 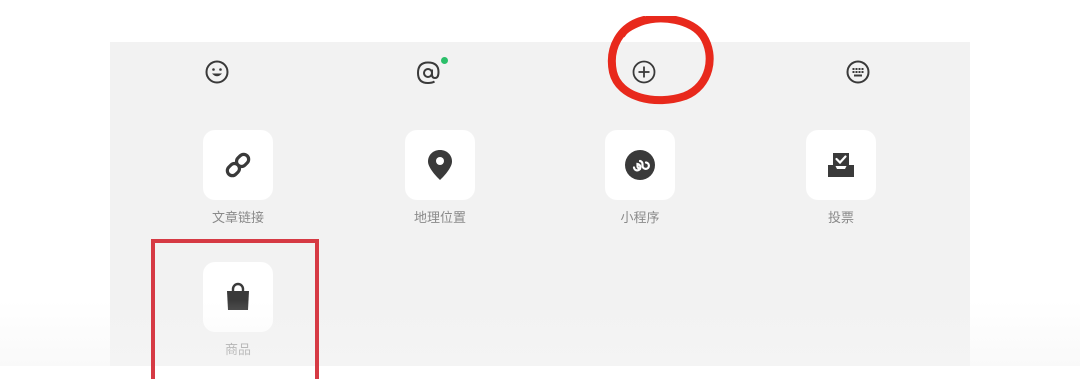 What do you see at coordinates (429, 72) in the screenshot?
I see `mention-icon` at bounding box center [429, 72].